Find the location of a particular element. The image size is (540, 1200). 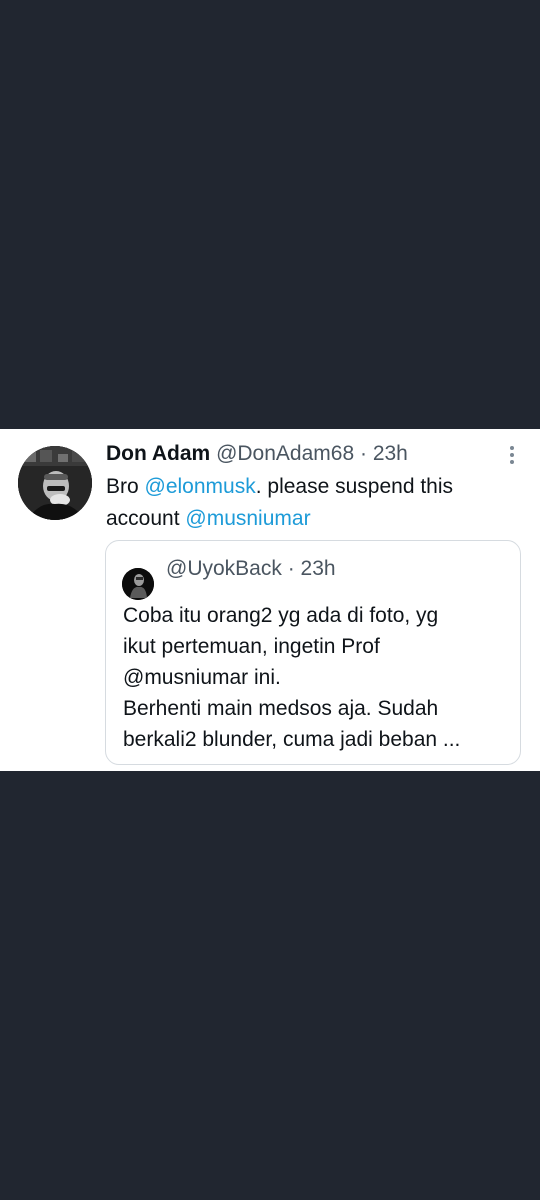

quoted-text-line: Coba itu orang2 yg ada di foto, yg is located at coordinates (281, 615).